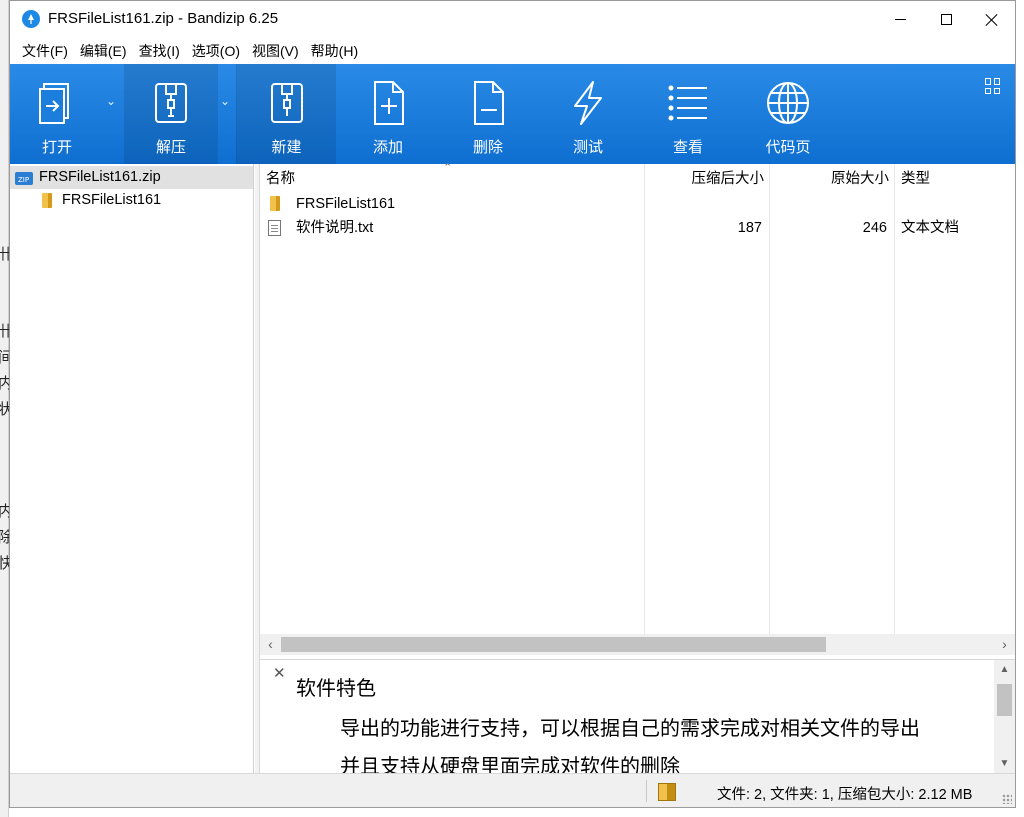  I want to click on open-button: 打开, so click(57, 114).